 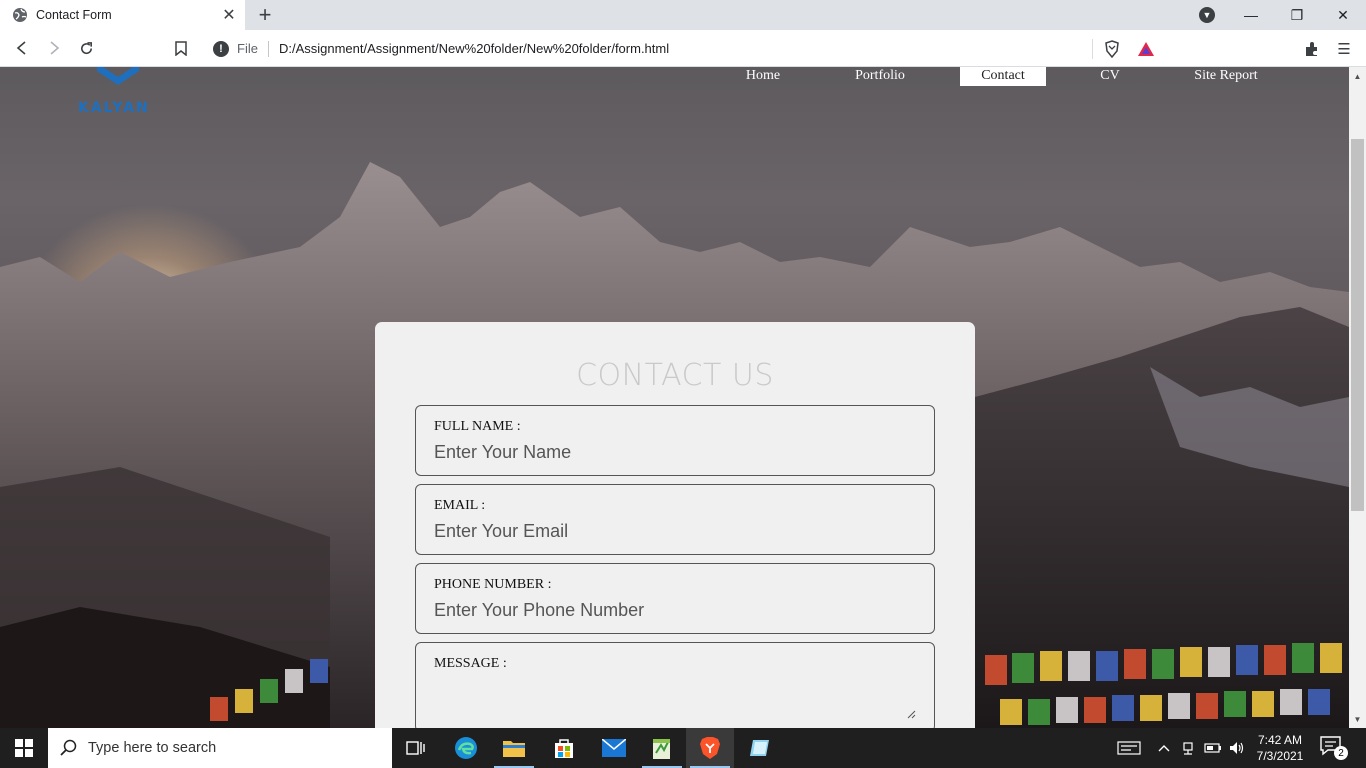 What do you see at coordinates (460, 505) in the screenshot?
I see `email-label: EMAIL :` at bounding box center [460, 505].